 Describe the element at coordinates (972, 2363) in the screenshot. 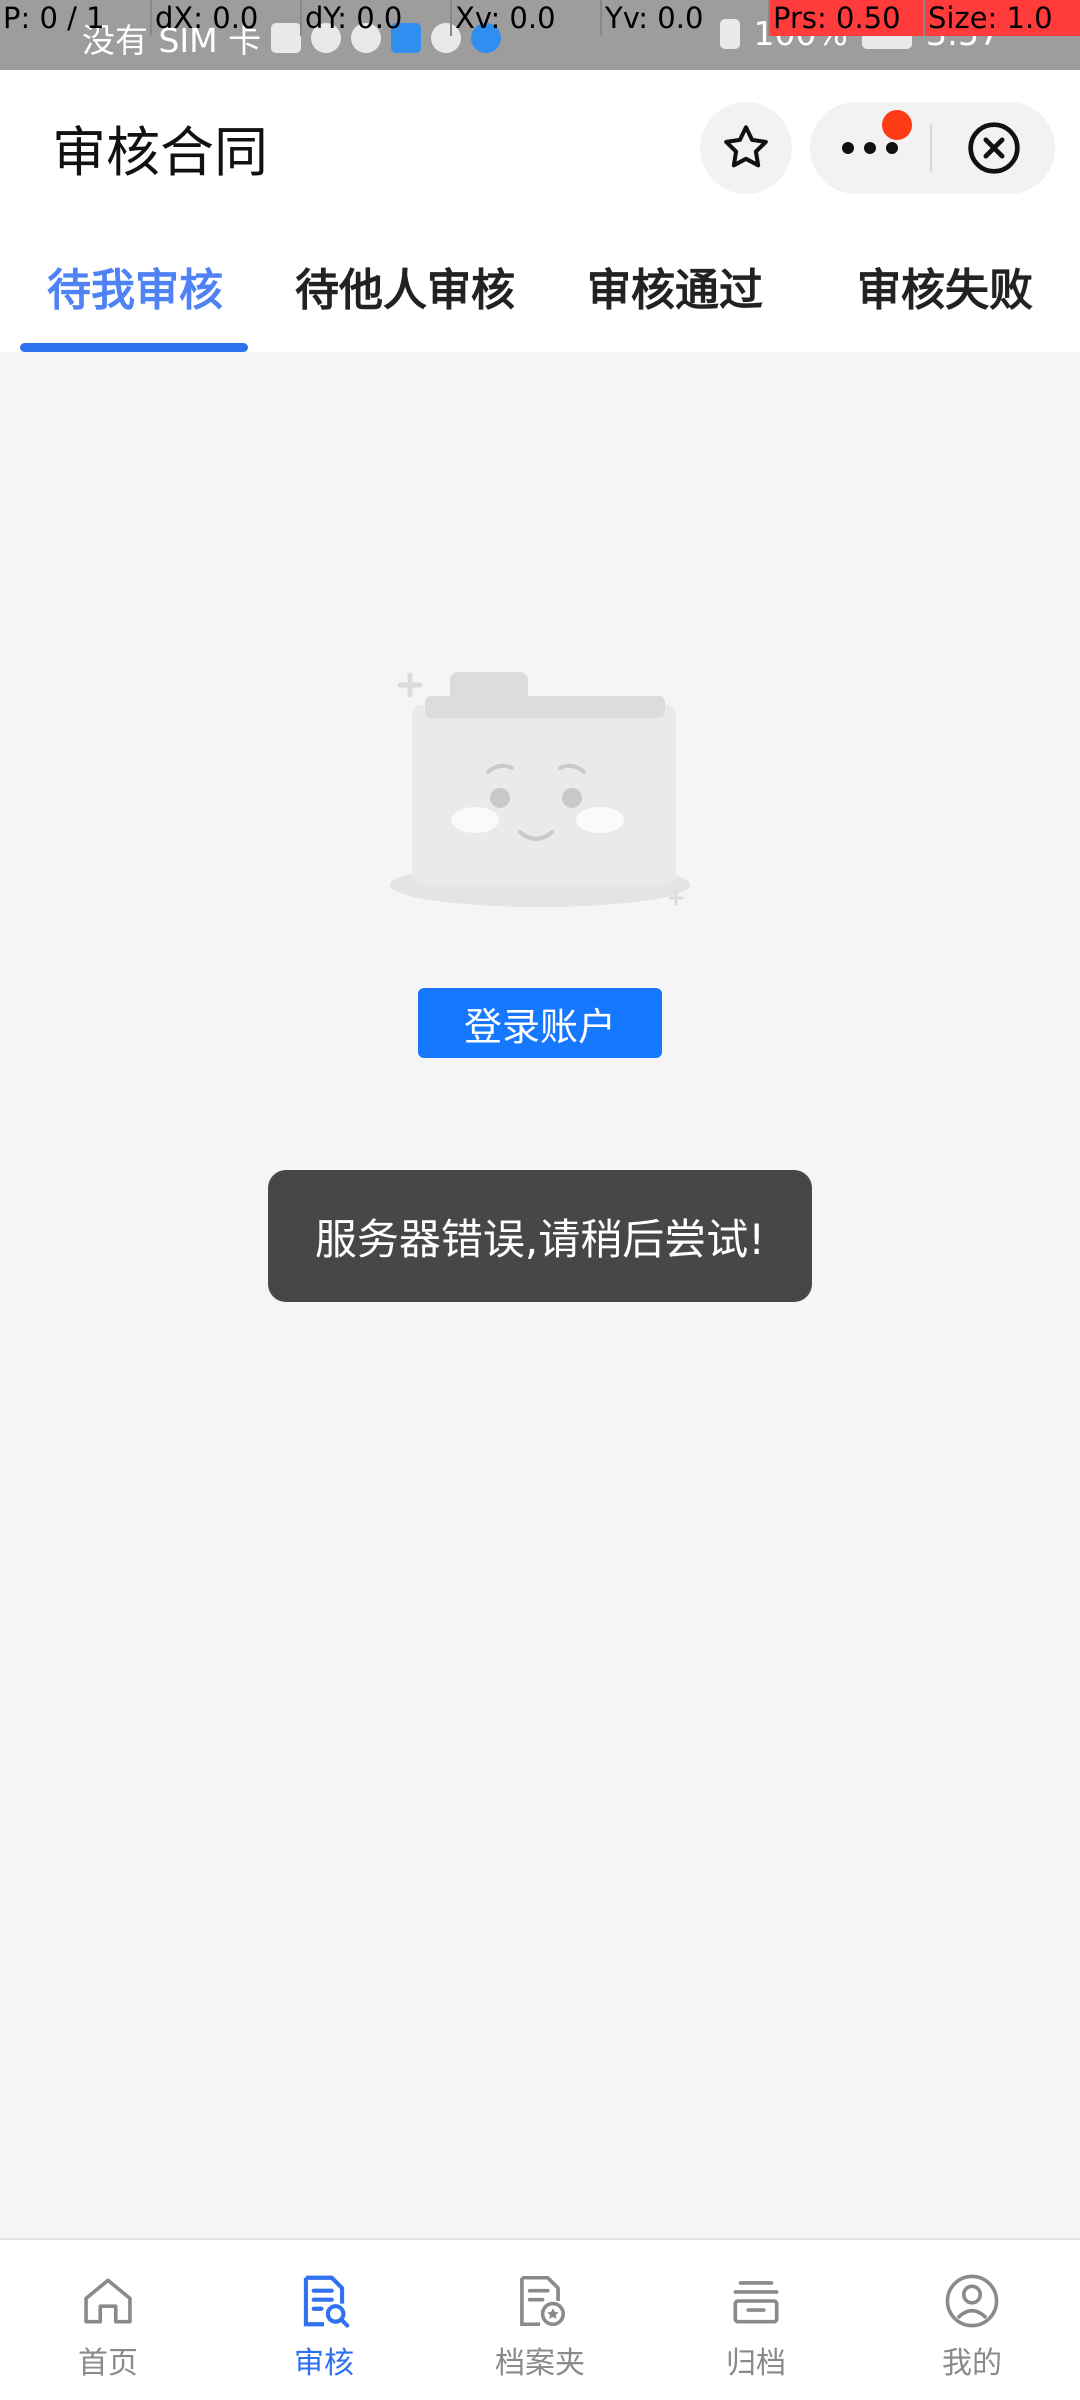

I see `nav-label: 我的` at that location.